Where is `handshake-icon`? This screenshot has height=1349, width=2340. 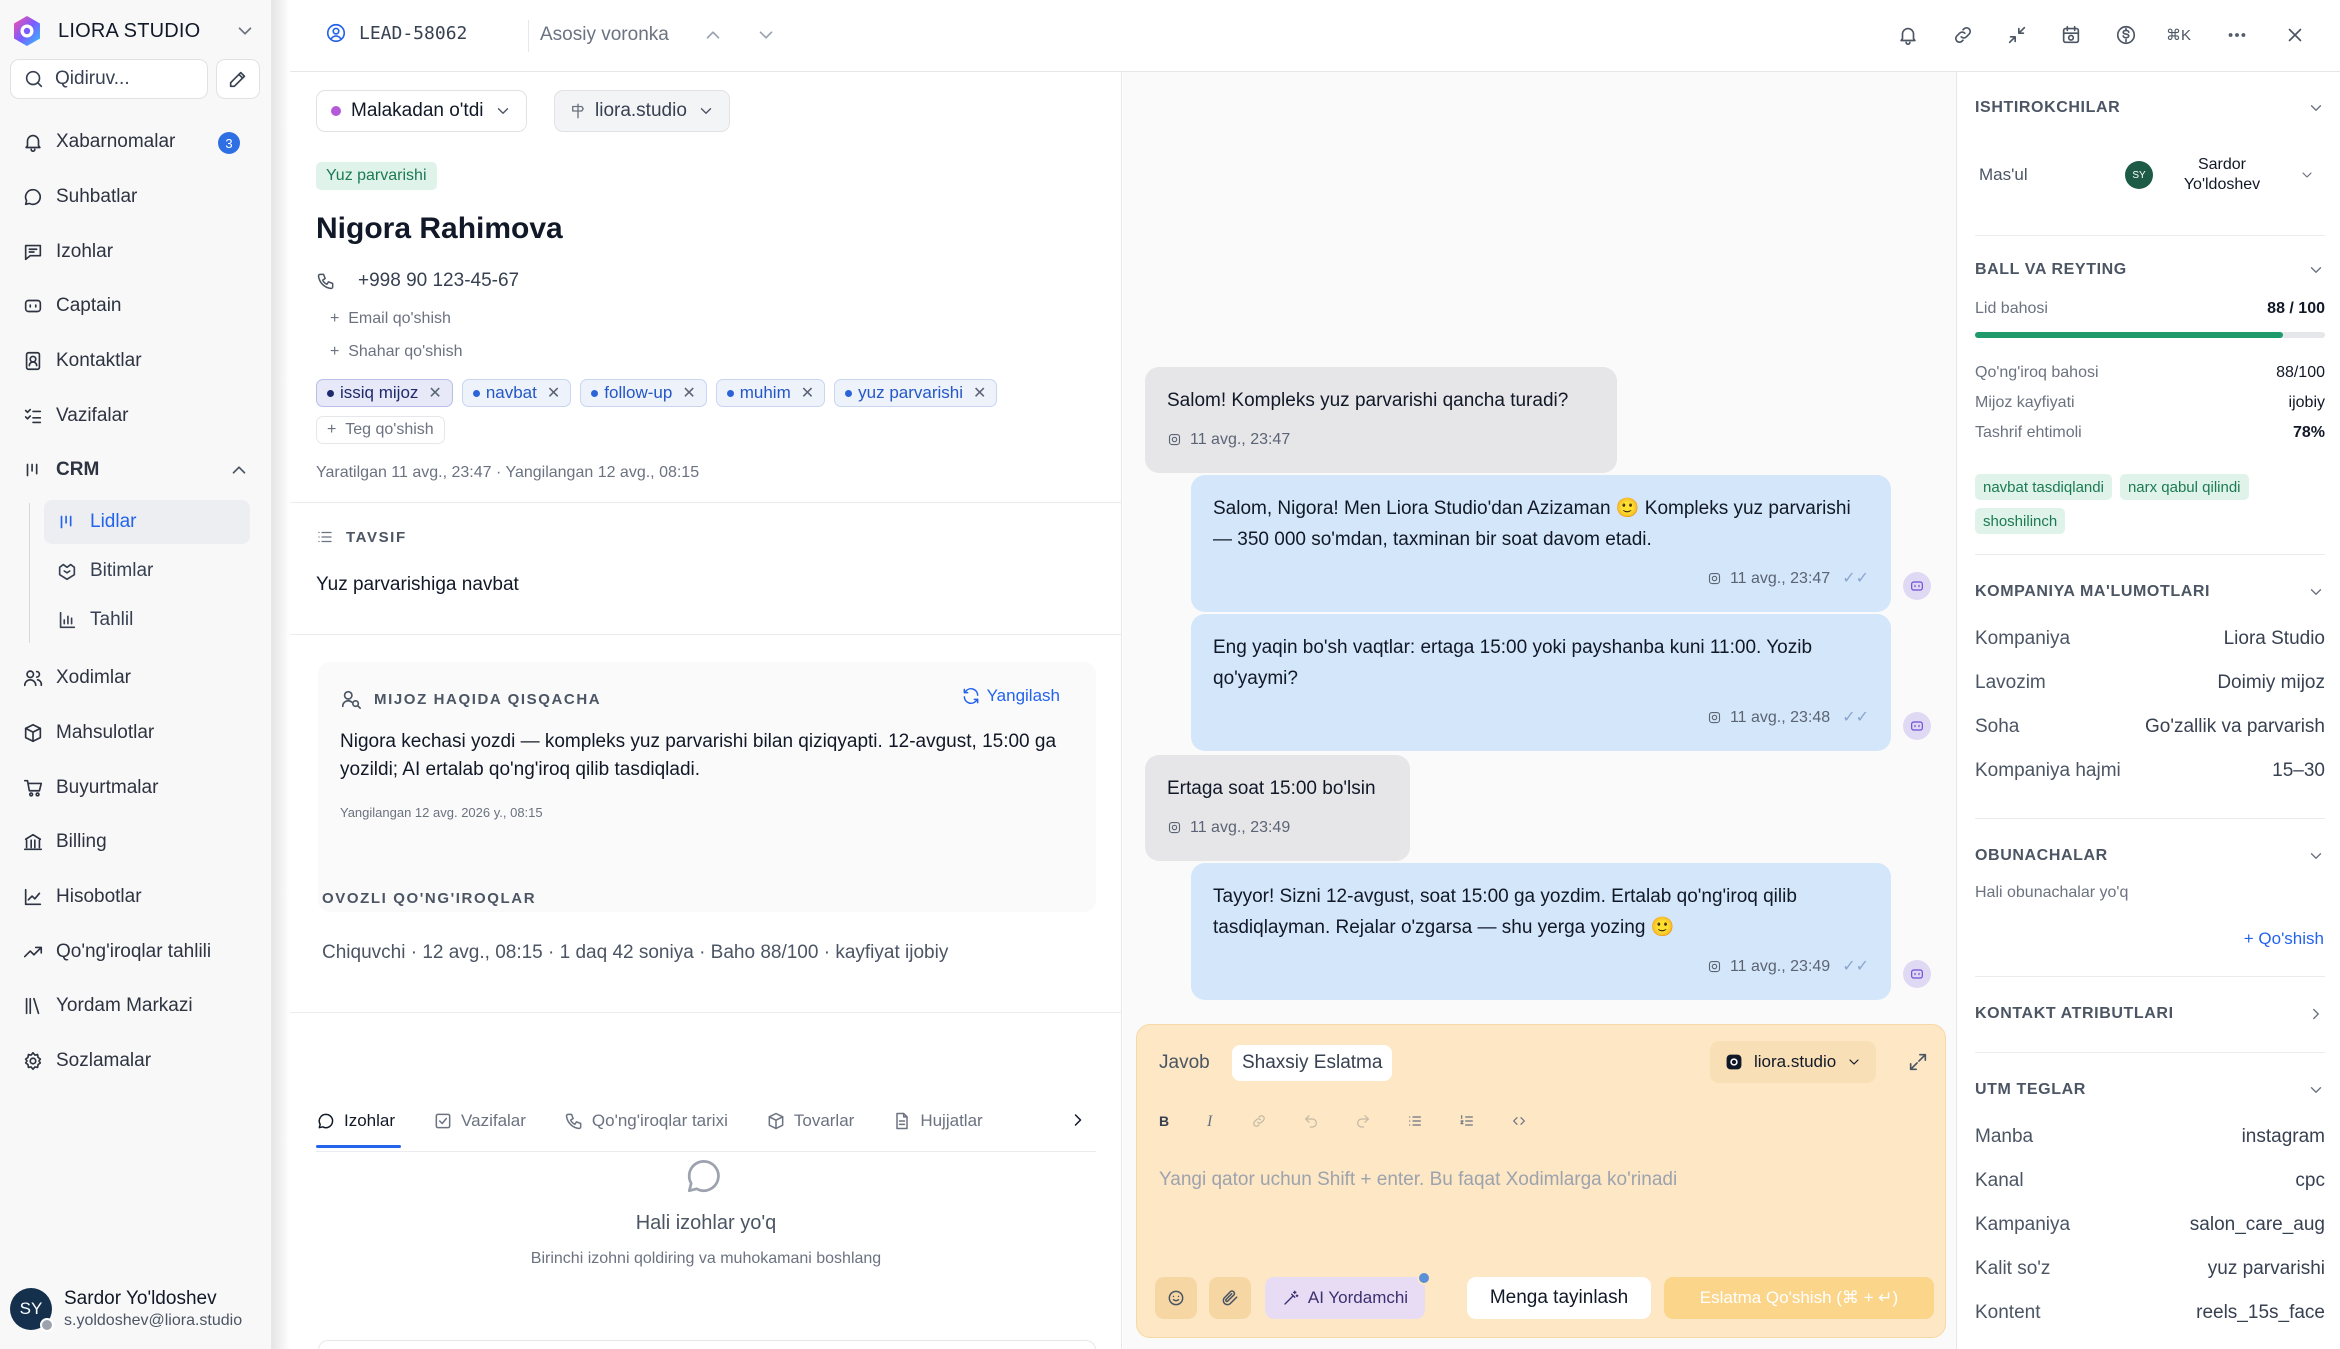 handshake-icon is located at coordinates (67, 572).